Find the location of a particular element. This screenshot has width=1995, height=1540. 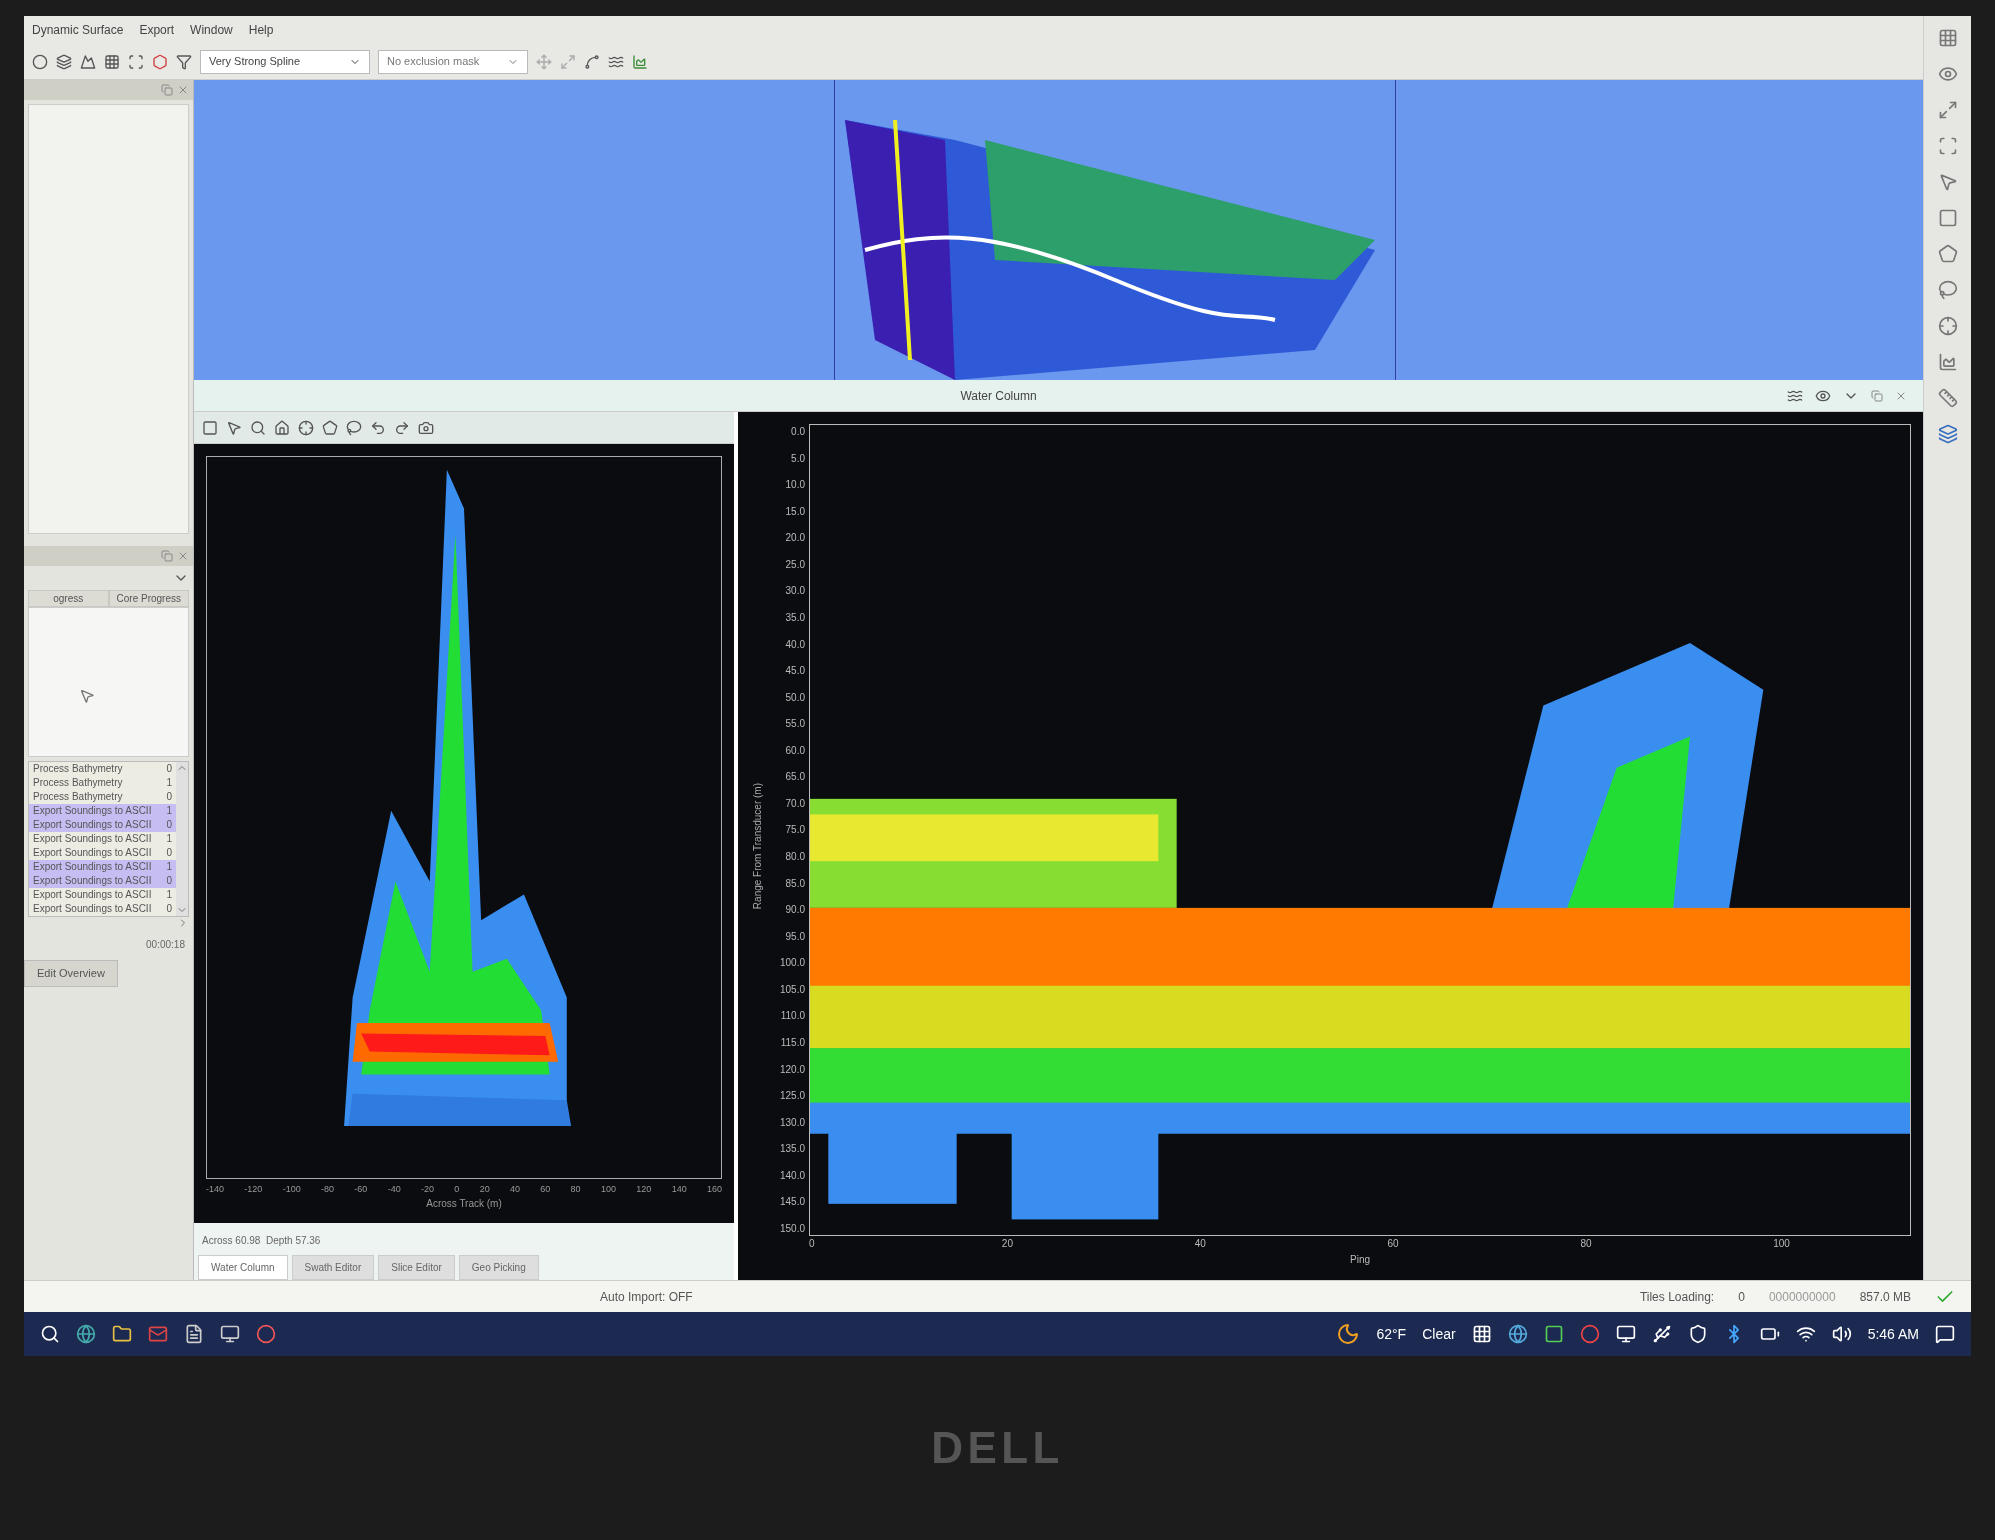

globe-icon is located at coordinates (86, 1334).